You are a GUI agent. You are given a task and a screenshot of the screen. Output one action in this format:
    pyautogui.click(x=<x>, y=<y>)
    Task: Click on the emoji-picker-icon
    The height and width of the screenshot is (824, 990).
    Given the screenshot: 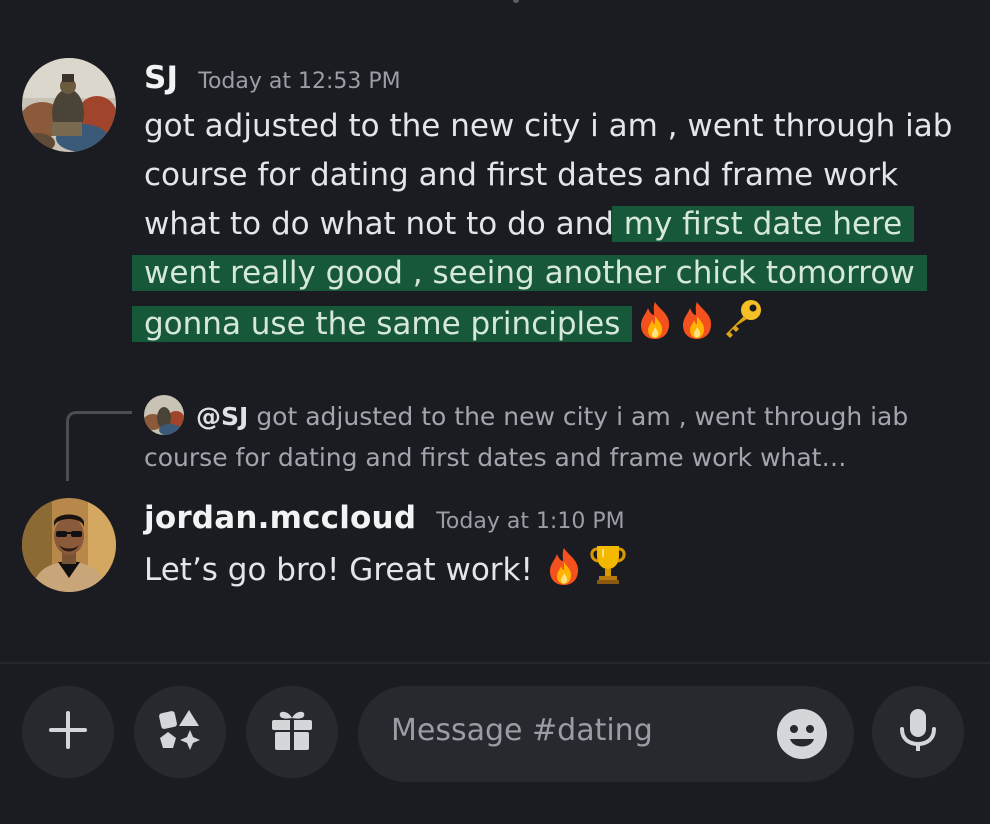 What is the action you would take?
    pyautogui.click(x=802, y=734)
    